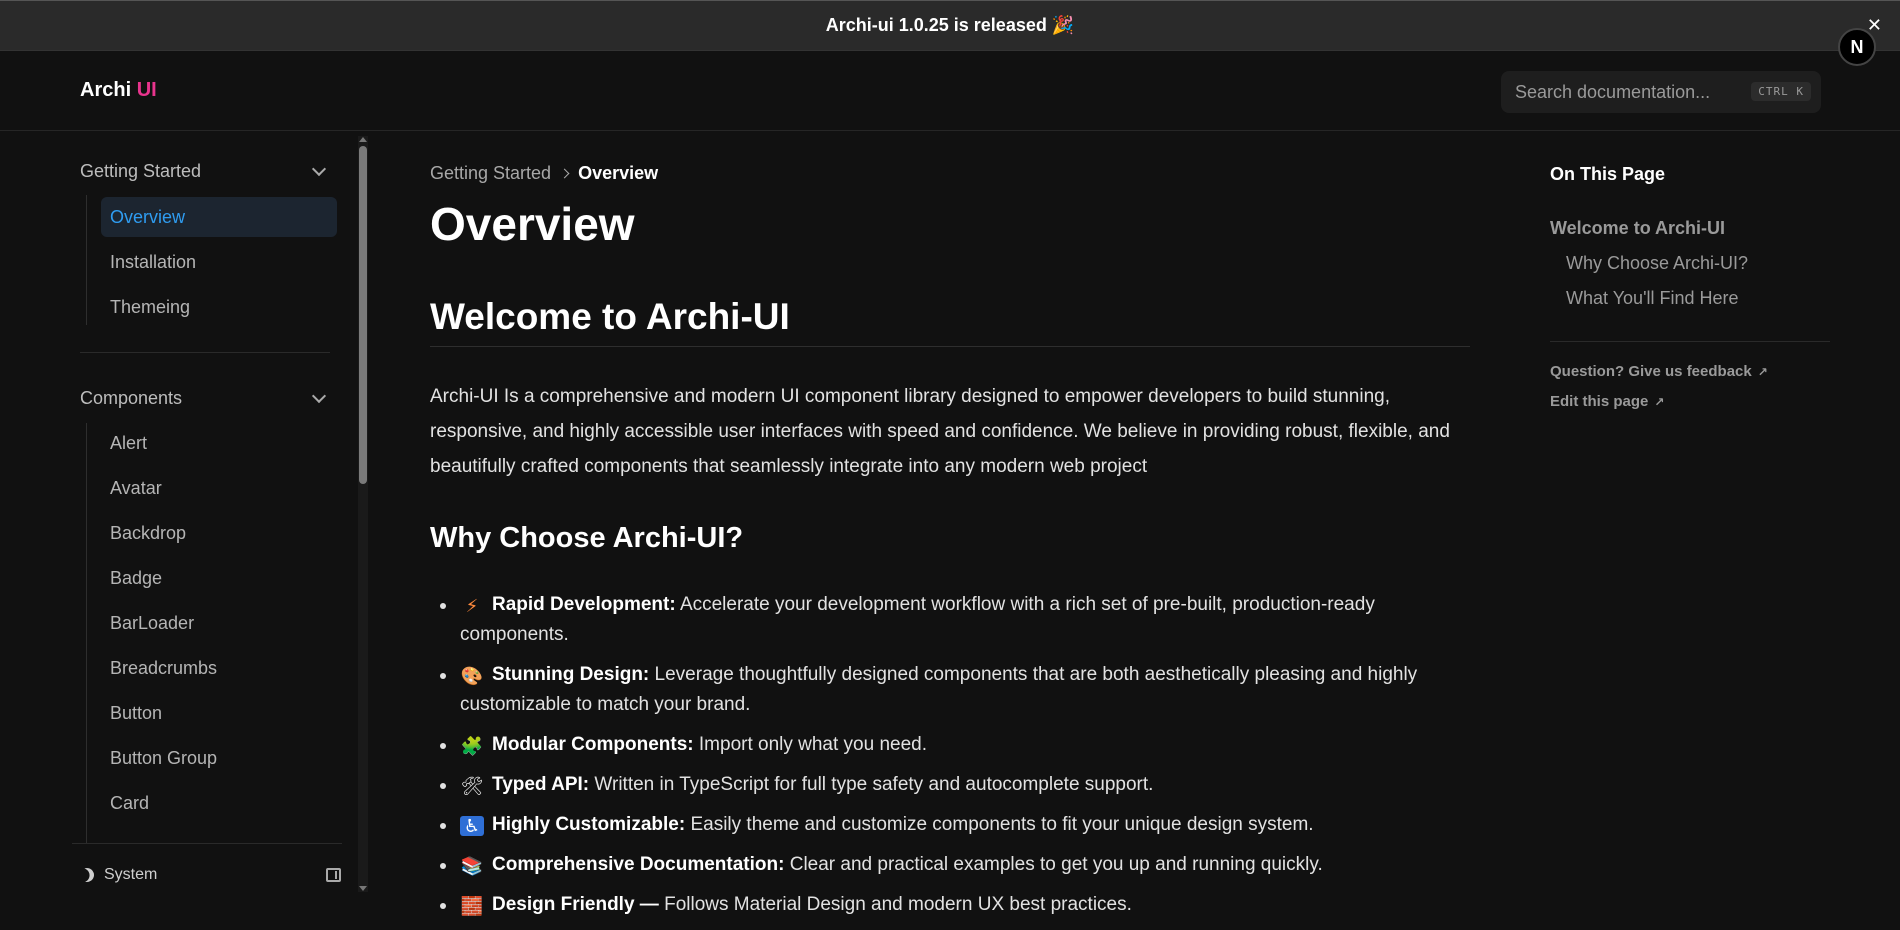  I want to click on toc-title: On This Page, so click(1608, 174).